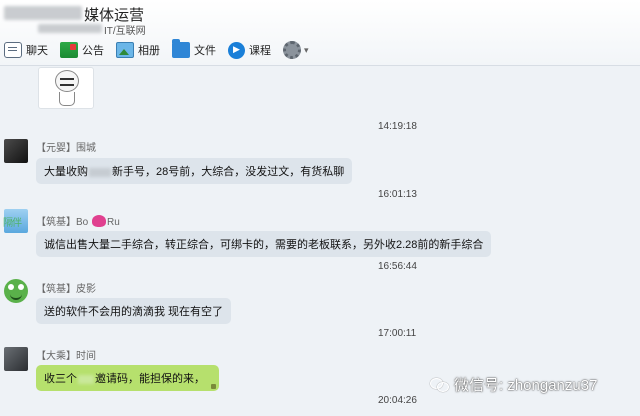  I want to click on blurred-group-prefix, so click(43, 13).